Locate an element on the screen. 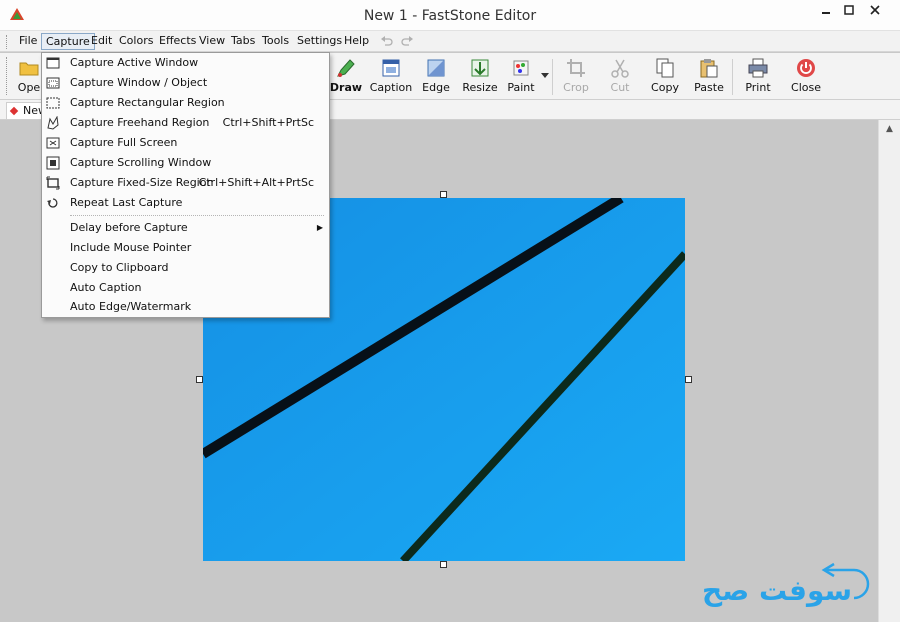 The image size is (900, 622). scissors-icon is located at coordinates (620, 68).